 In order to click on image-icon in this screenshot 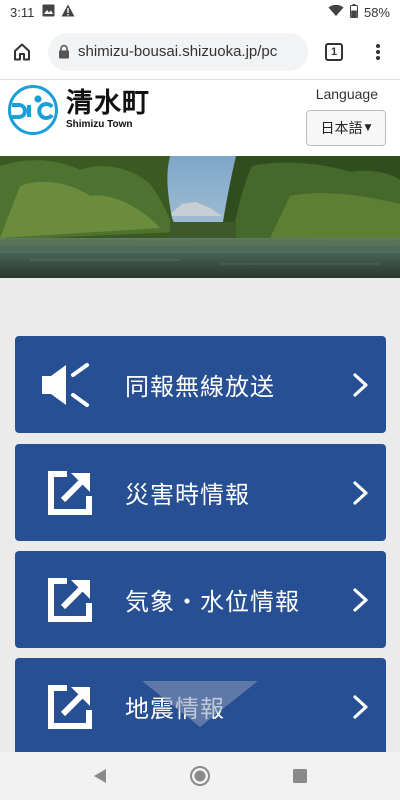, I will do `click(48, 12)`.